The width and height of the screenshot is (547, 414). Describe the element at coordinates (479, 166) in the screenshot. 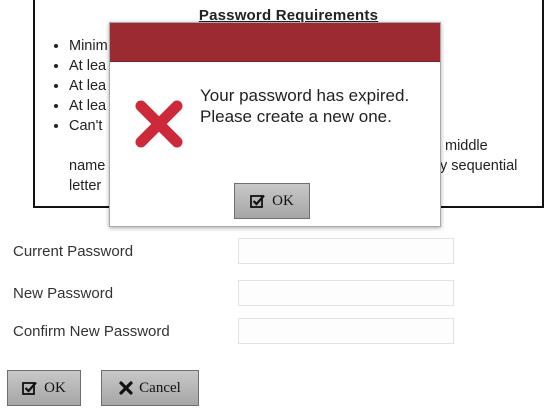

I see `requirement-continuation: y sequential` at that location.